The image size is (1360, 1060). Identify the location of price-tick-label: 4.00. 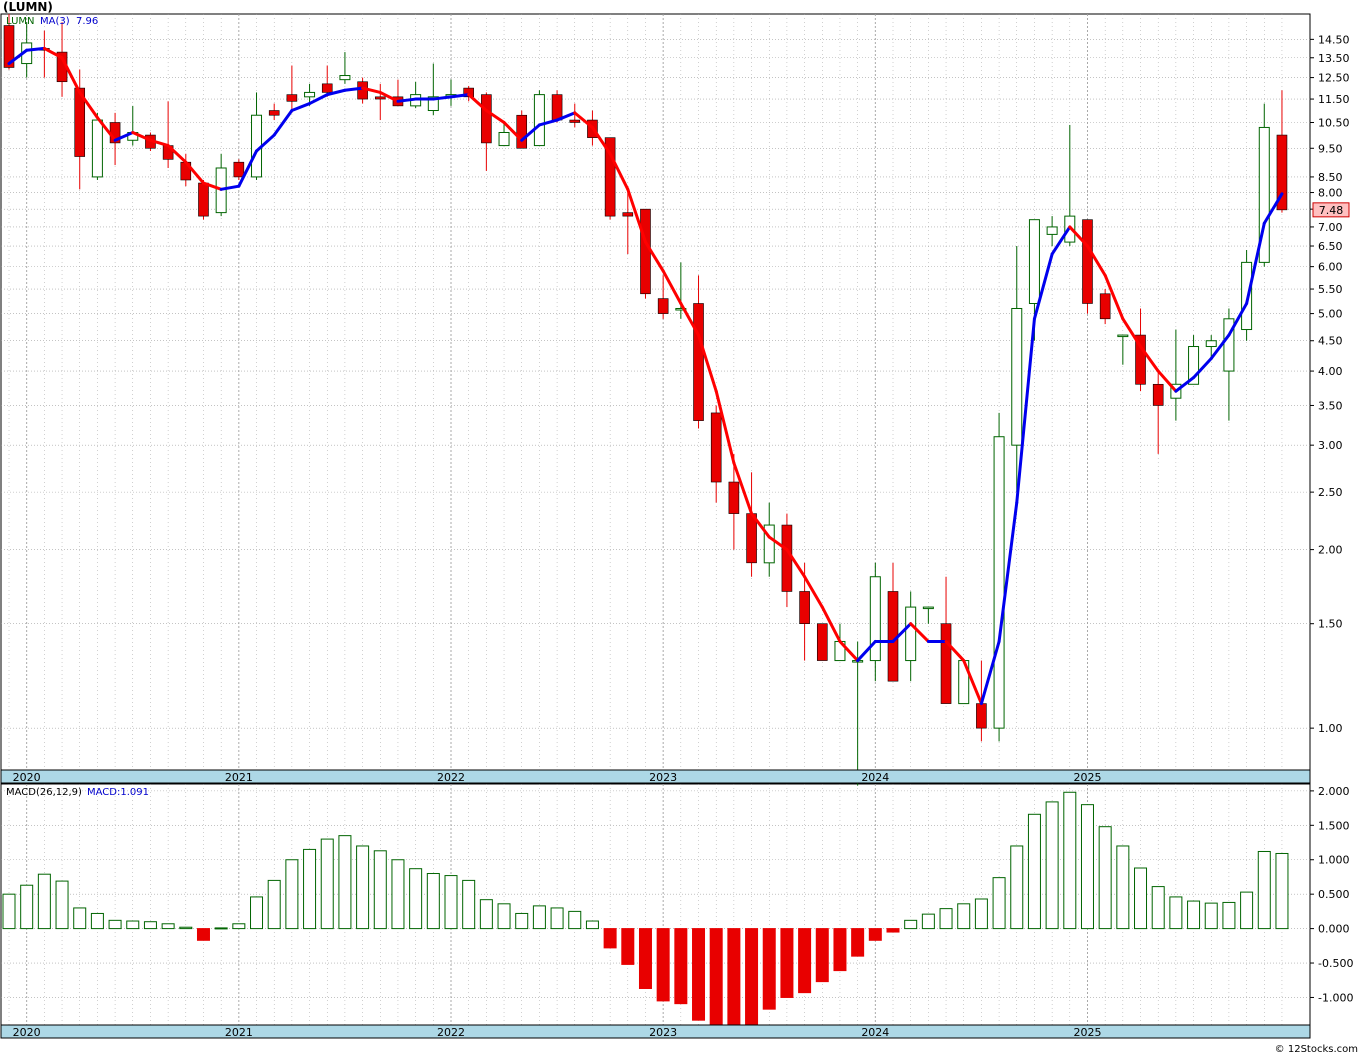
(1330, 371).